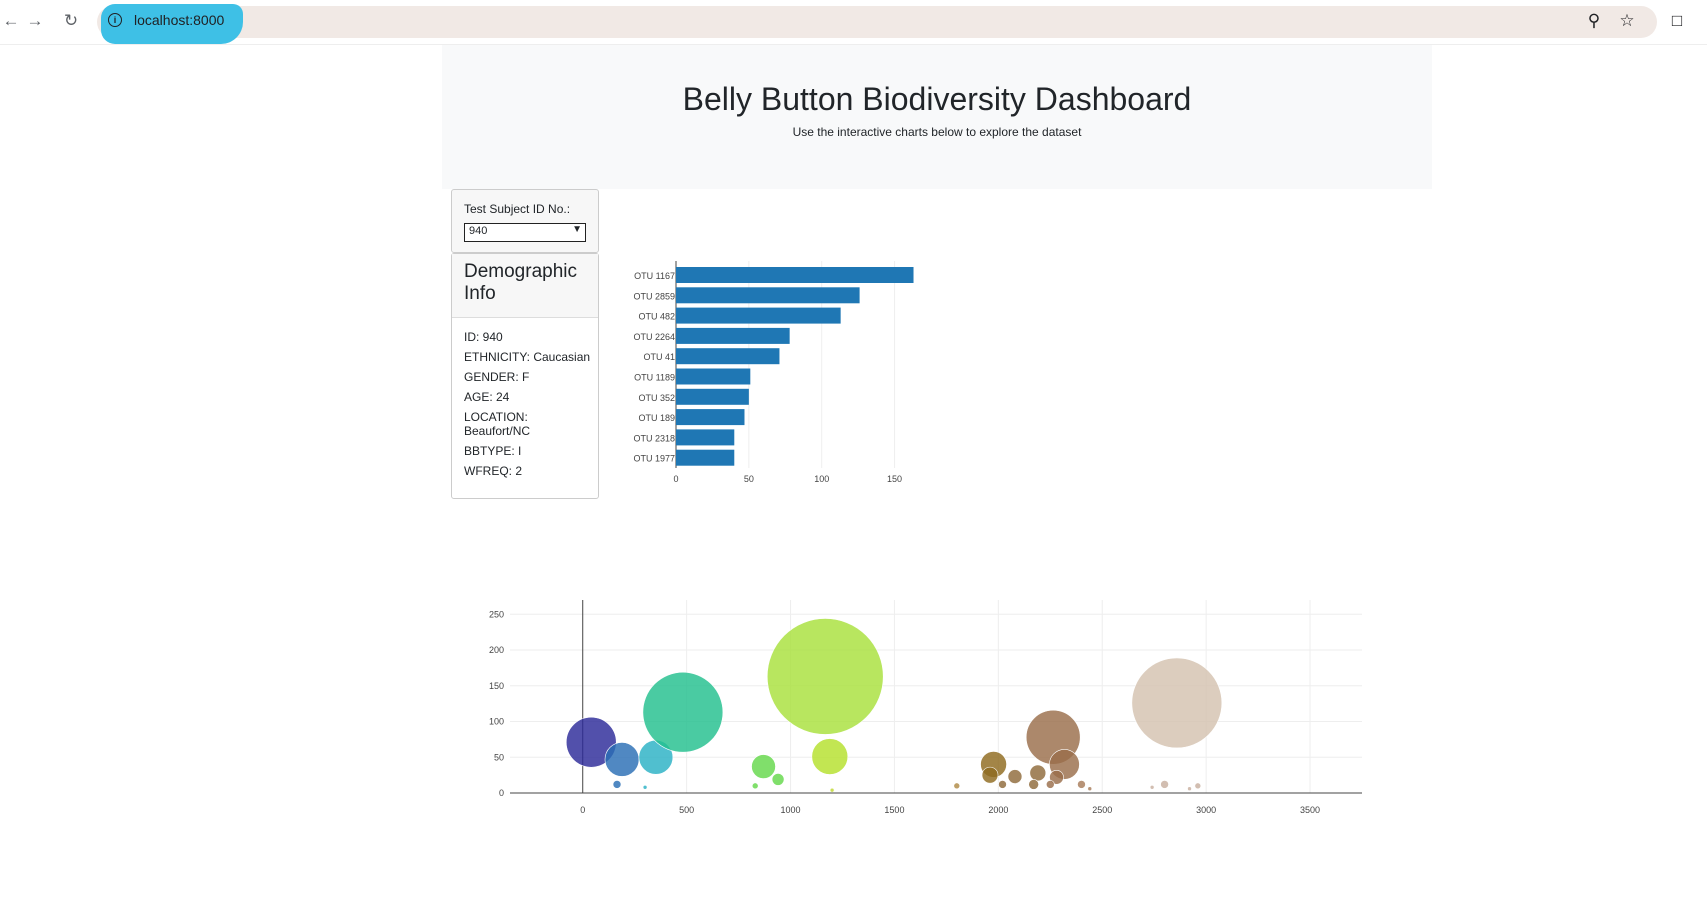 The image size is (1707, 916). What do you see at coordinates (998, 810) in the screenshot?
I see `bubble-x-tick-label: 2000` at bounding box center [998, 810].